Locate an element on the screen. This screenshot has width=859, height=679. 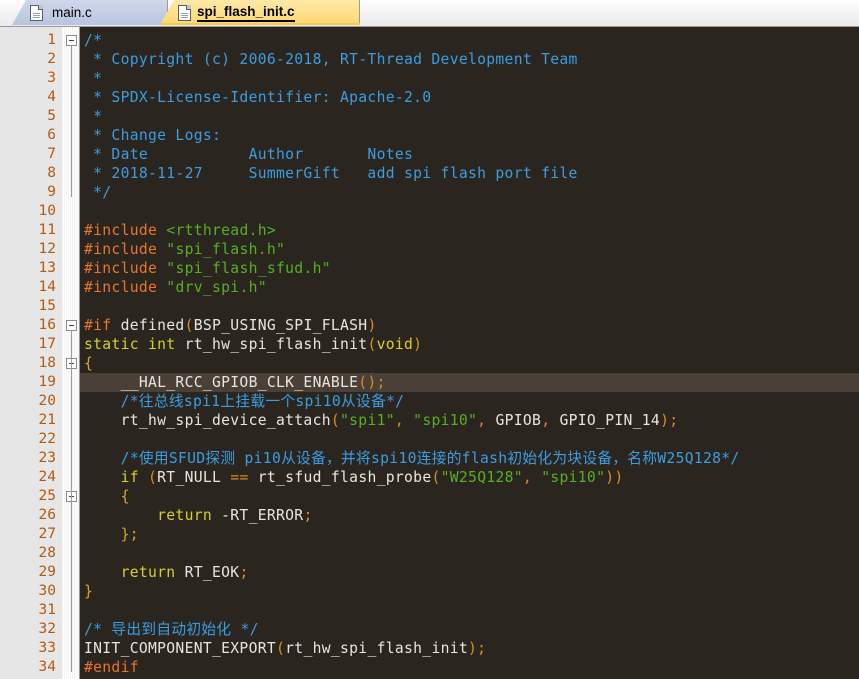
code-line: * Date Author Notes is located at coordinates (248, 154).